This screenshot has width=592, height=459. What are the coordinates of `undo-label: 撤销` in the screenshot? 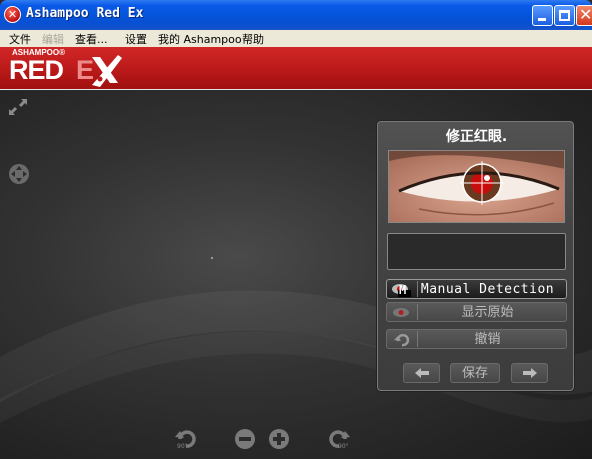 It's located at (487, 339).